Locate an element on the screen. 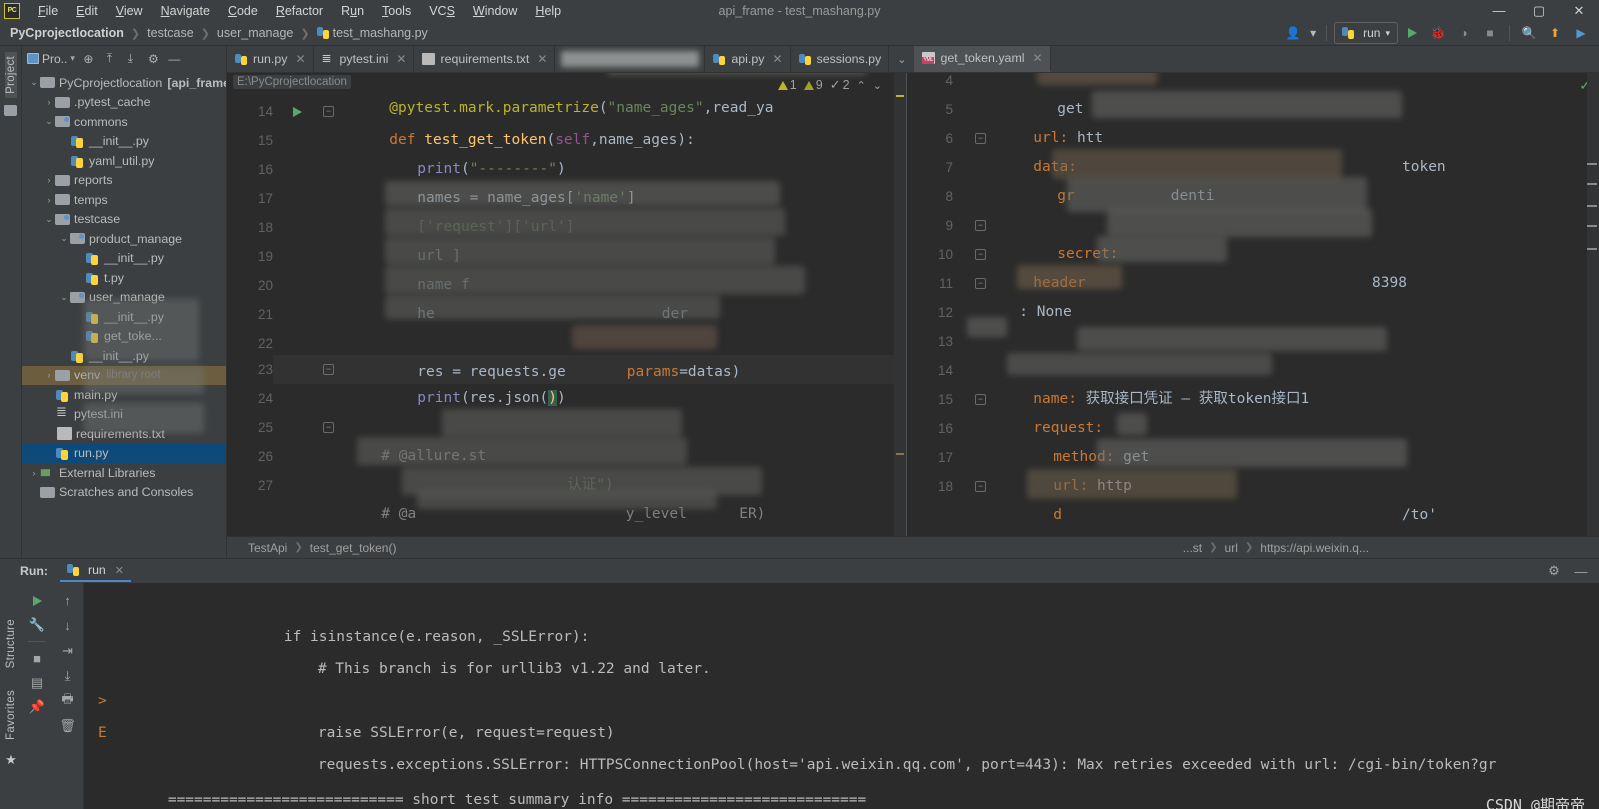  breadcrumb-file: test_mashang.py is located at coordinates (380, 33).